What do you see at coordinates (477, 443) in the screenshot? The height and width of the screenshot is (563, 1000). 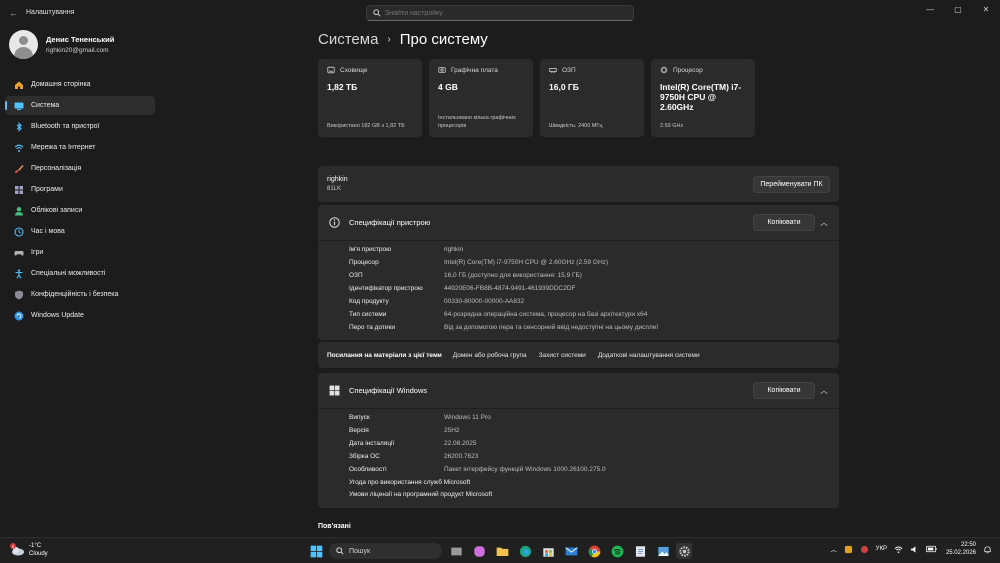 I see `spec-row: Дата інсталяції 22.08.2025` at bounding box center [477, 443].